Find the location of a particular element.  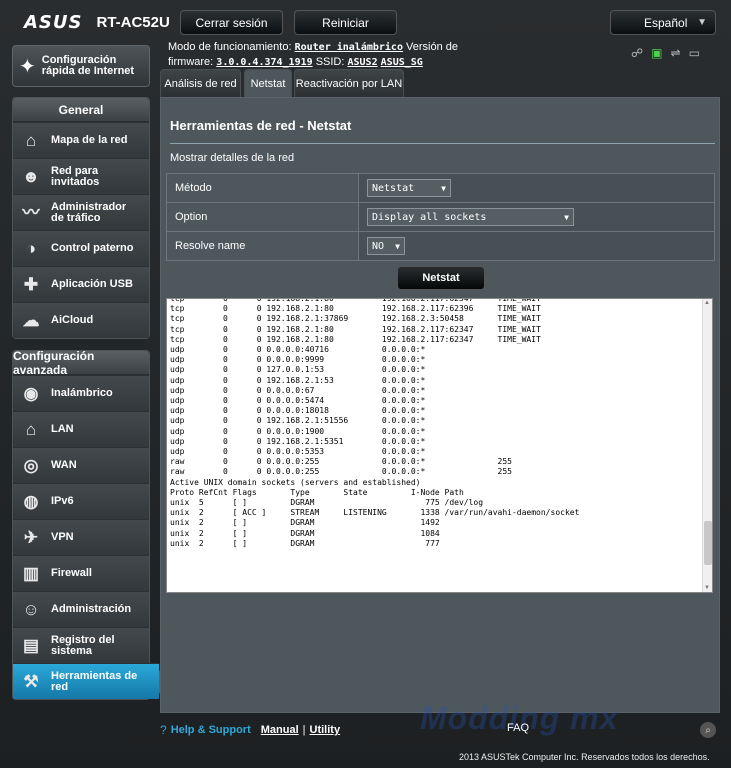

nav-label: Red para invitados is located at coordinates (75, 176).